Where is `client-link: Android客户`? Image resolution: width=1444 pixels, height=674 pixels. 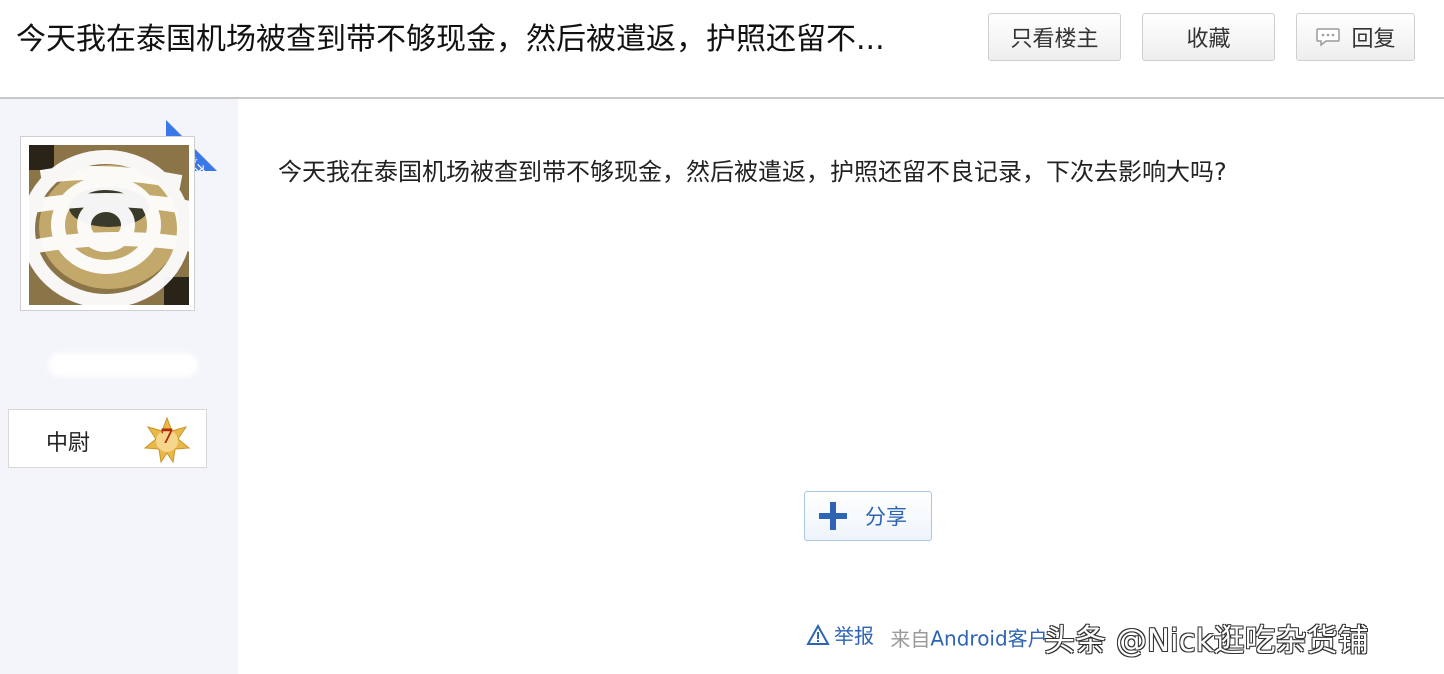
client-link: Android客户 is located at coordinates (988, 639).